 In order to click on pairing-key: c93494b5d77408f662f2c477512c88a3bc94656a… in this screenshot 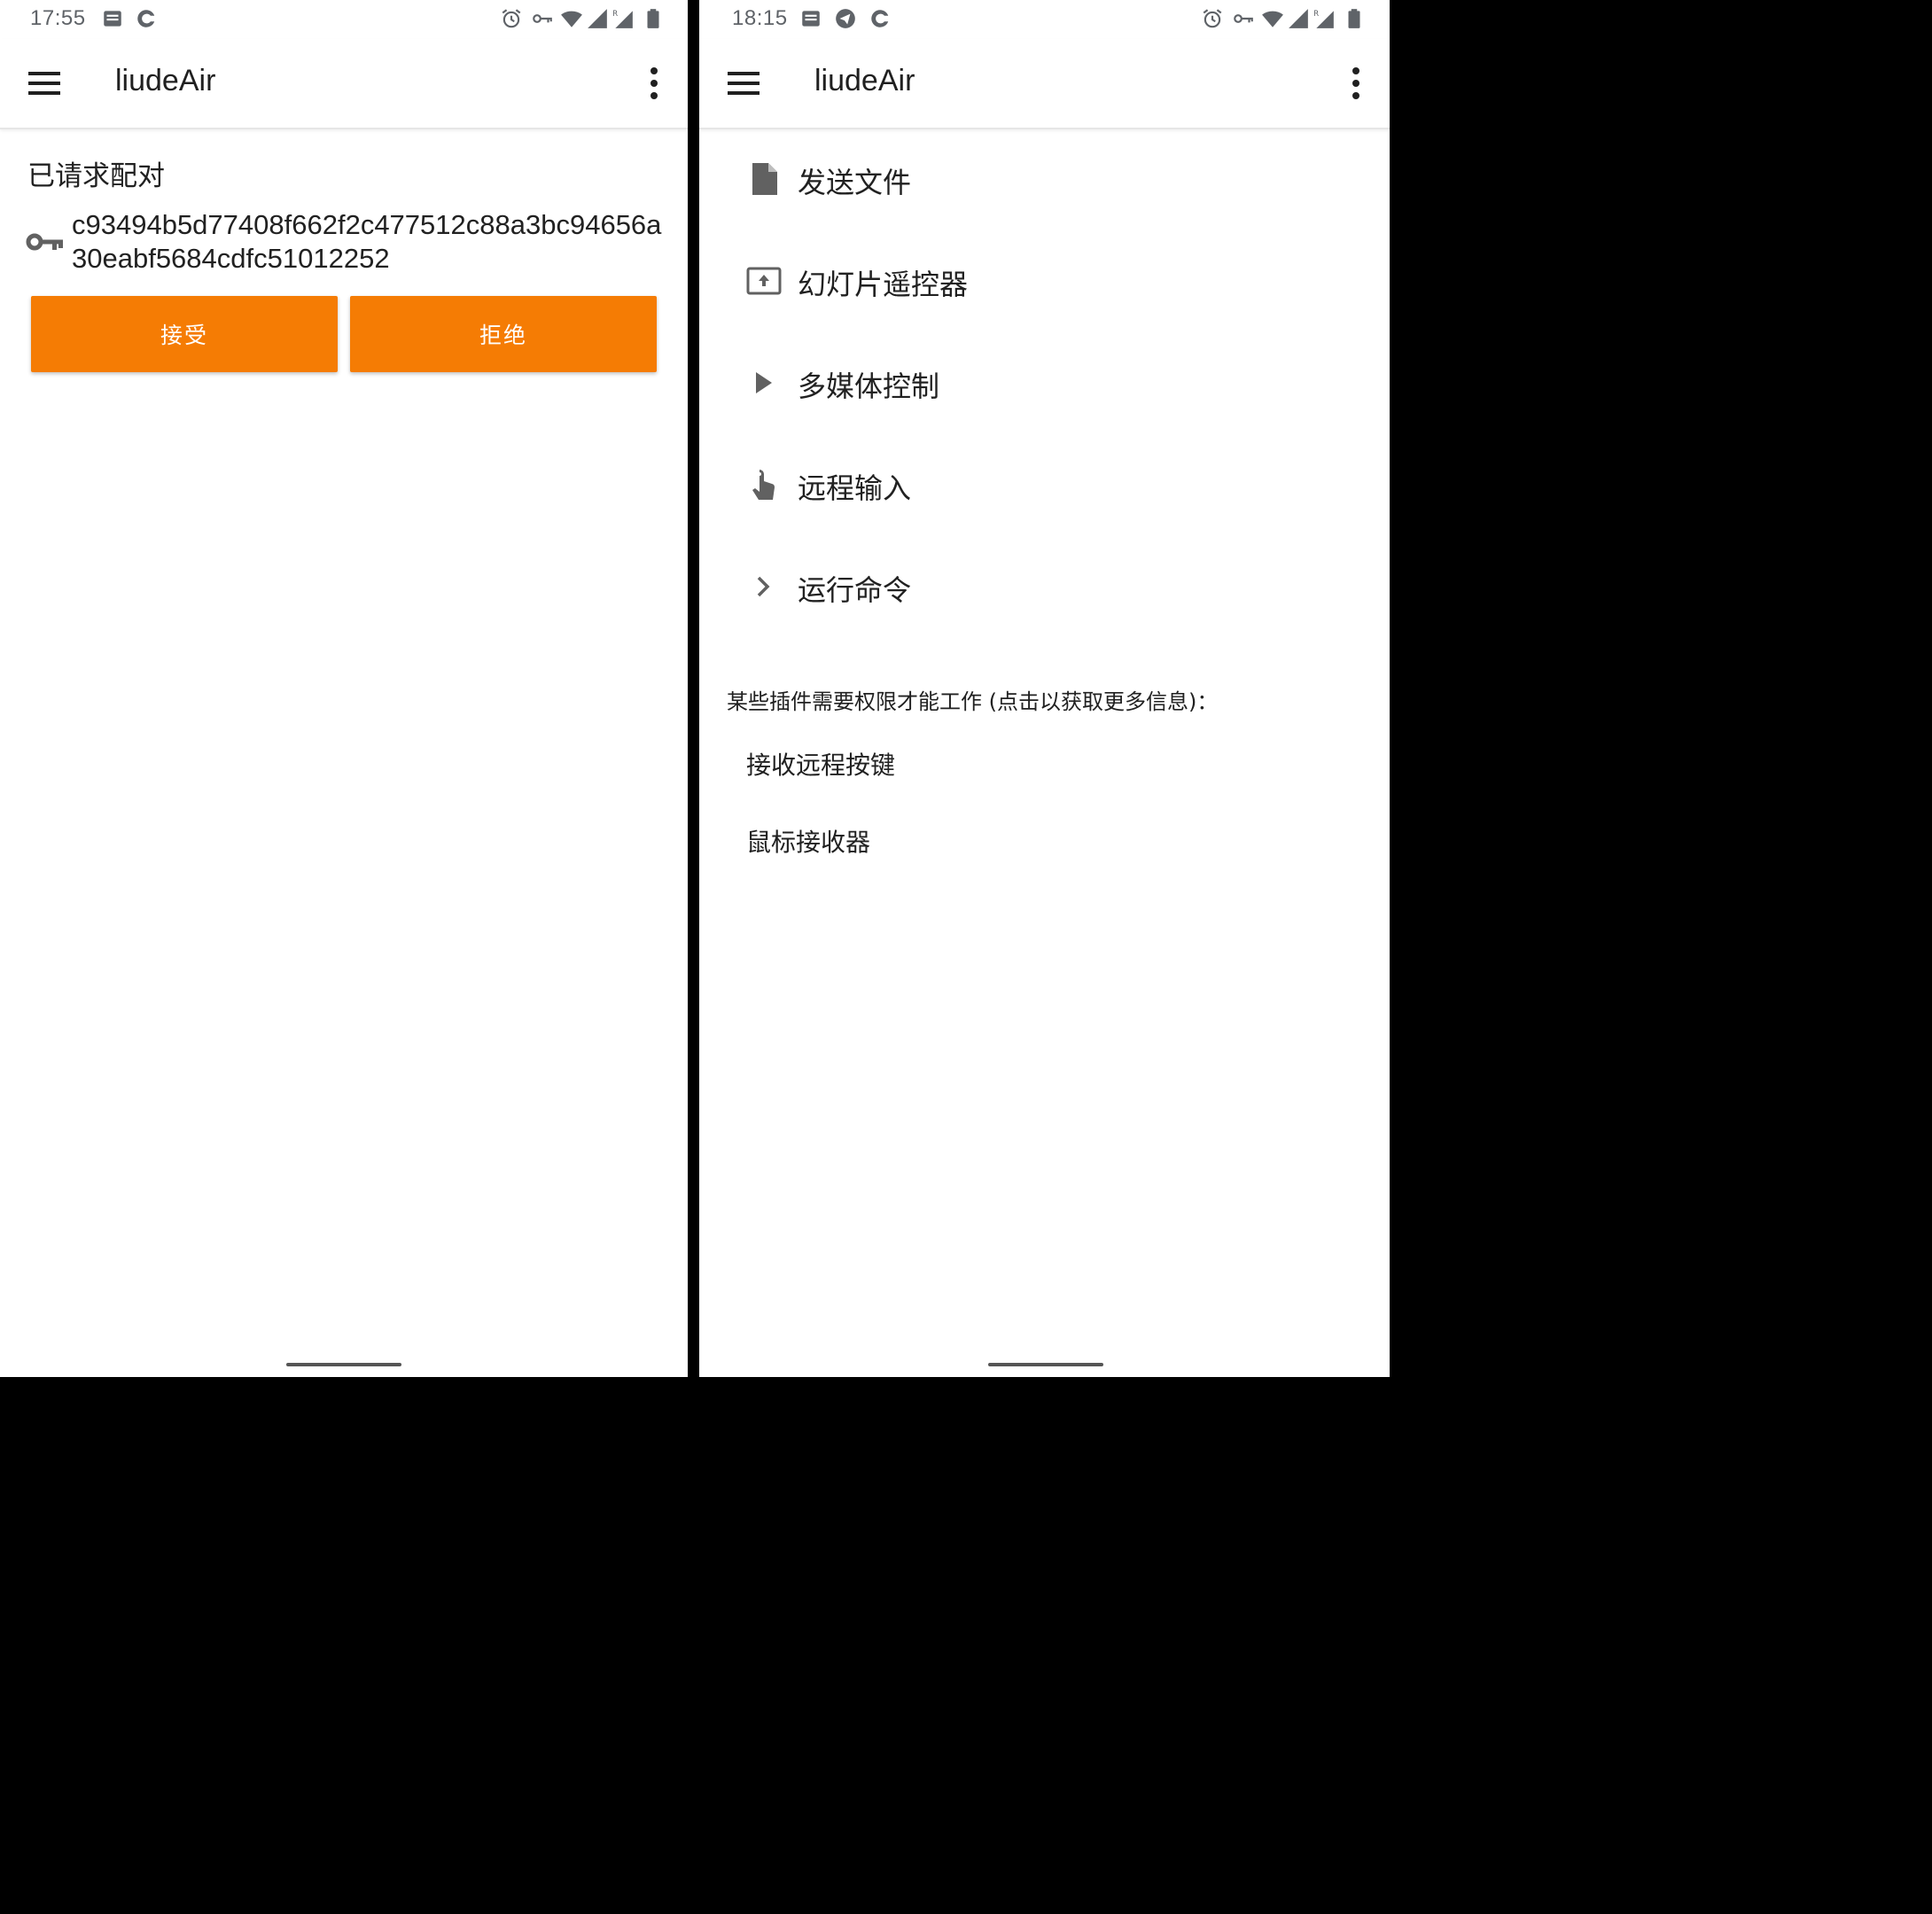, I will do `click(367, 241)`.